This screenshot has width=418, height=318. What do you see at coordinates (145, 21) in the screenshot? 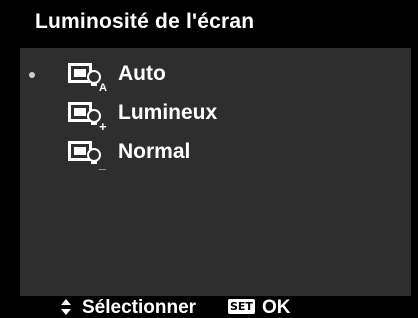
I see `page-title: Luminosité de l'écran` at bounding box center [145, 21].